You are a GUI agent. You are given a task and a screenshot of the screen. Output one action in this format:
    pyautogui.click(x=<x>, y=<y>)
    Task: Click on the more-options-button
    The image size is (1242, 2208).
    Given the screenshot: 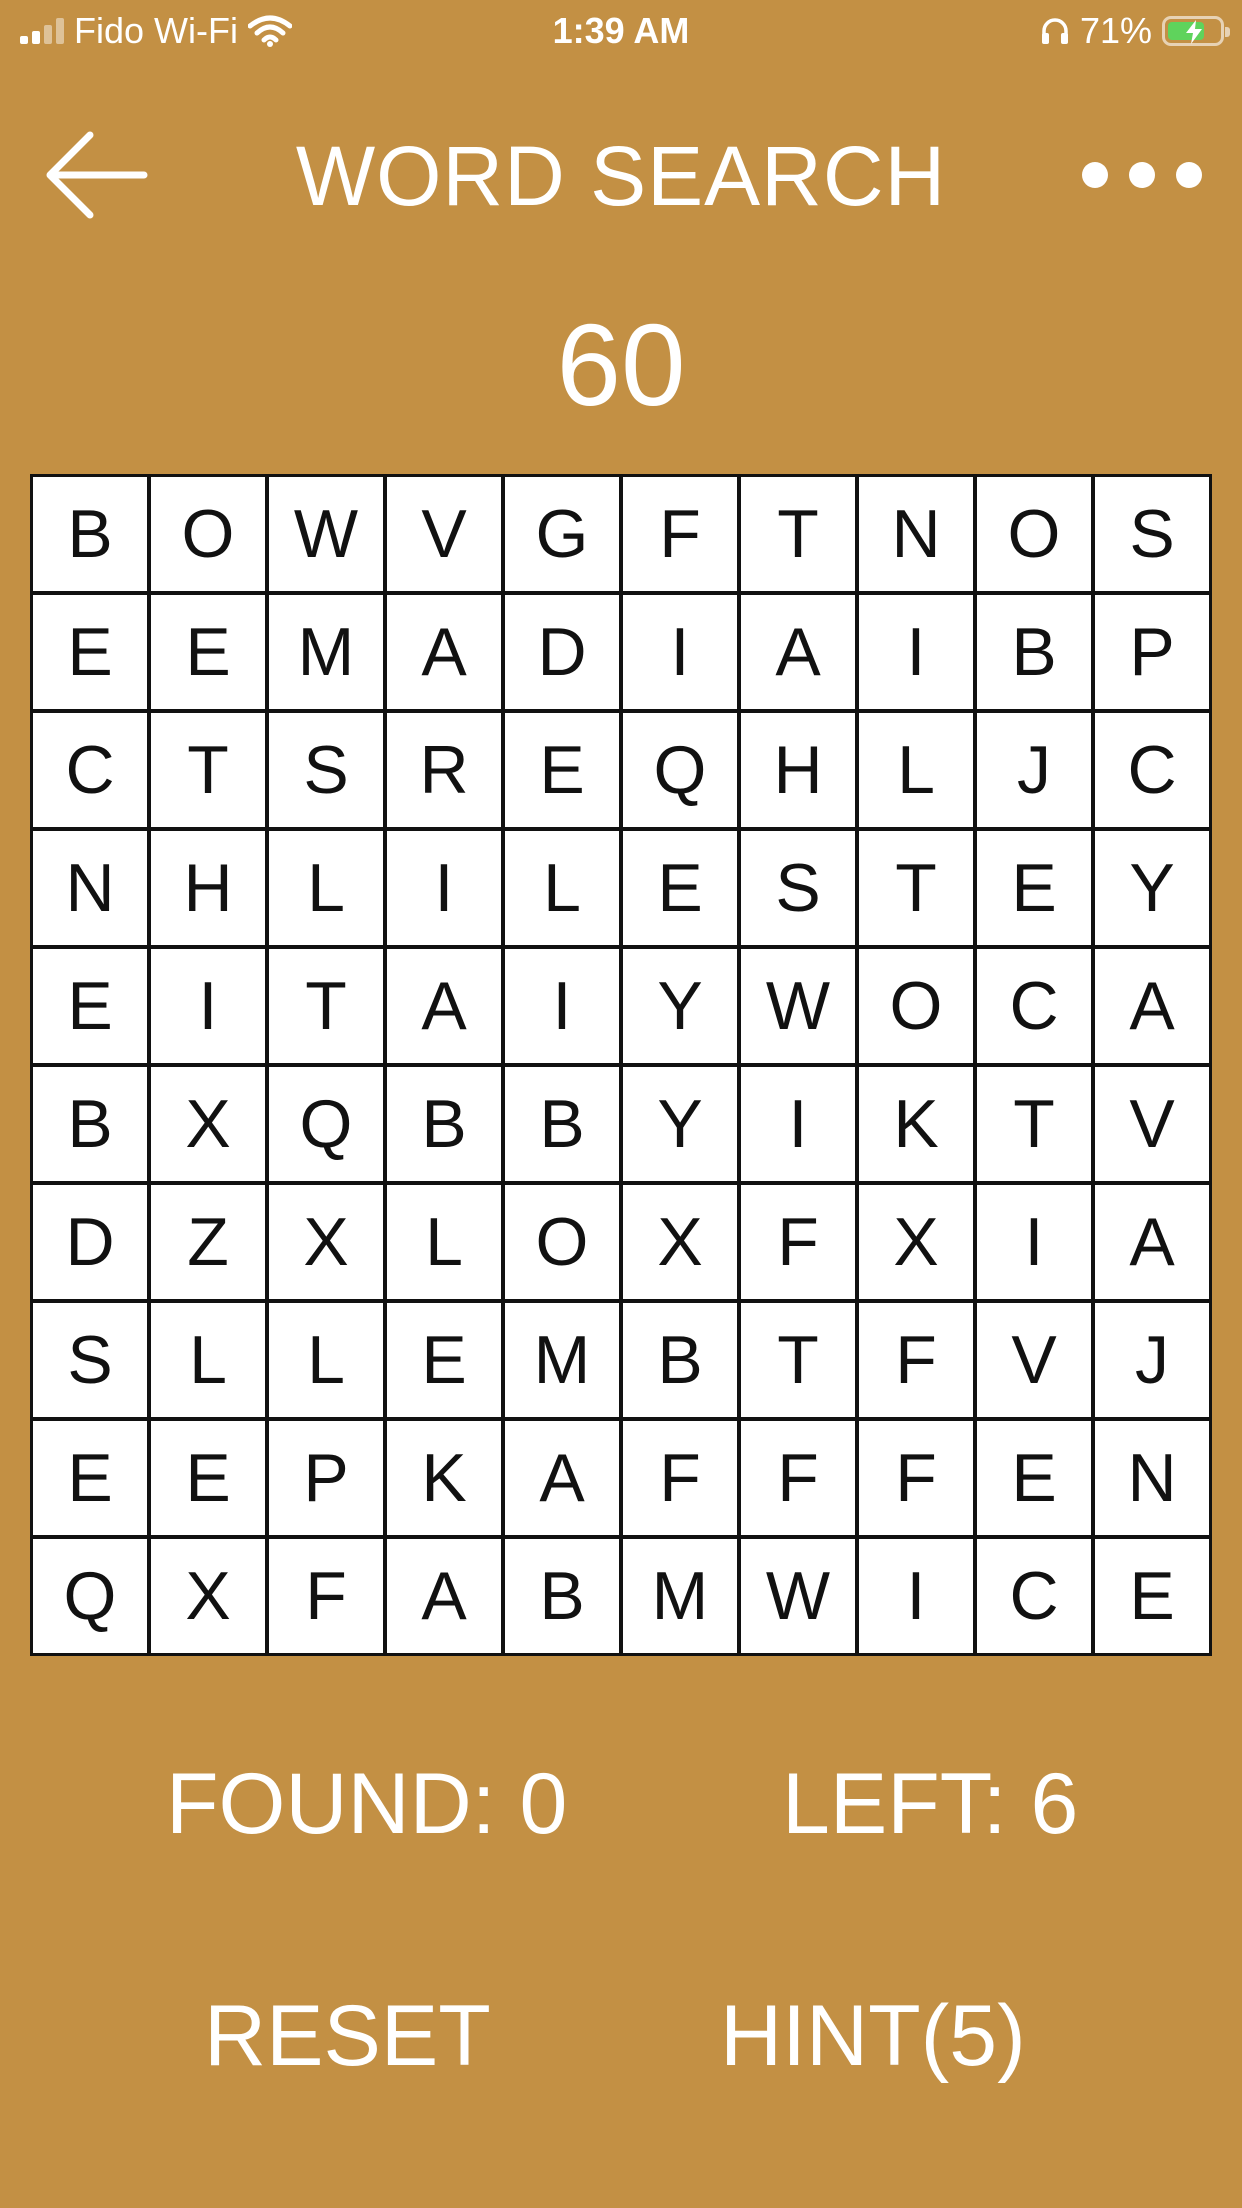 What is the action you would take?
    pyautogui.click(x=1142, y=175)
    